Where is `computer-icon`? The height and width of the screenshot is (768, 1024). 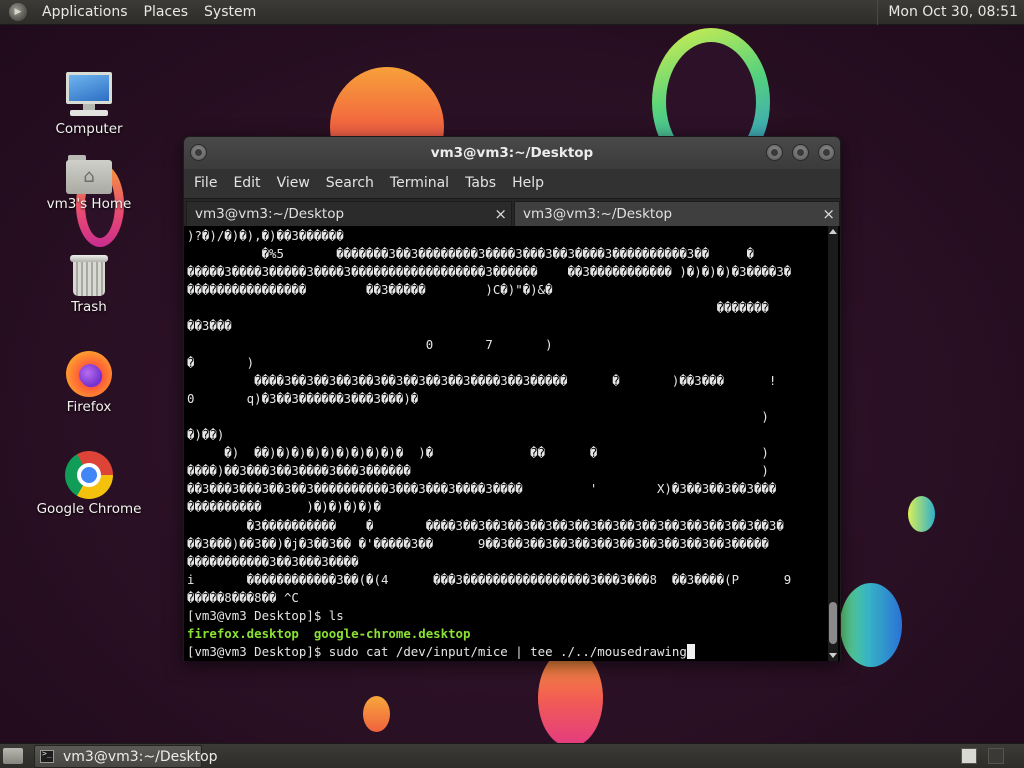
computer-icon is located at coordinates (89, 95).